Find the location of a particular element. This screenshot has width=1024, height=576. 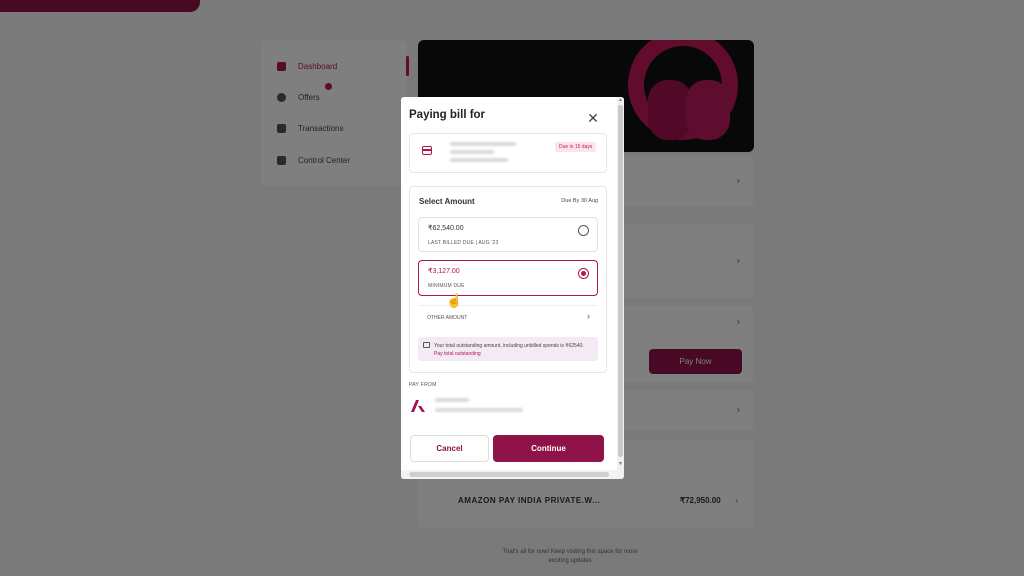

option-label: MINIMUM DUE is located at coordinates (446, 286).